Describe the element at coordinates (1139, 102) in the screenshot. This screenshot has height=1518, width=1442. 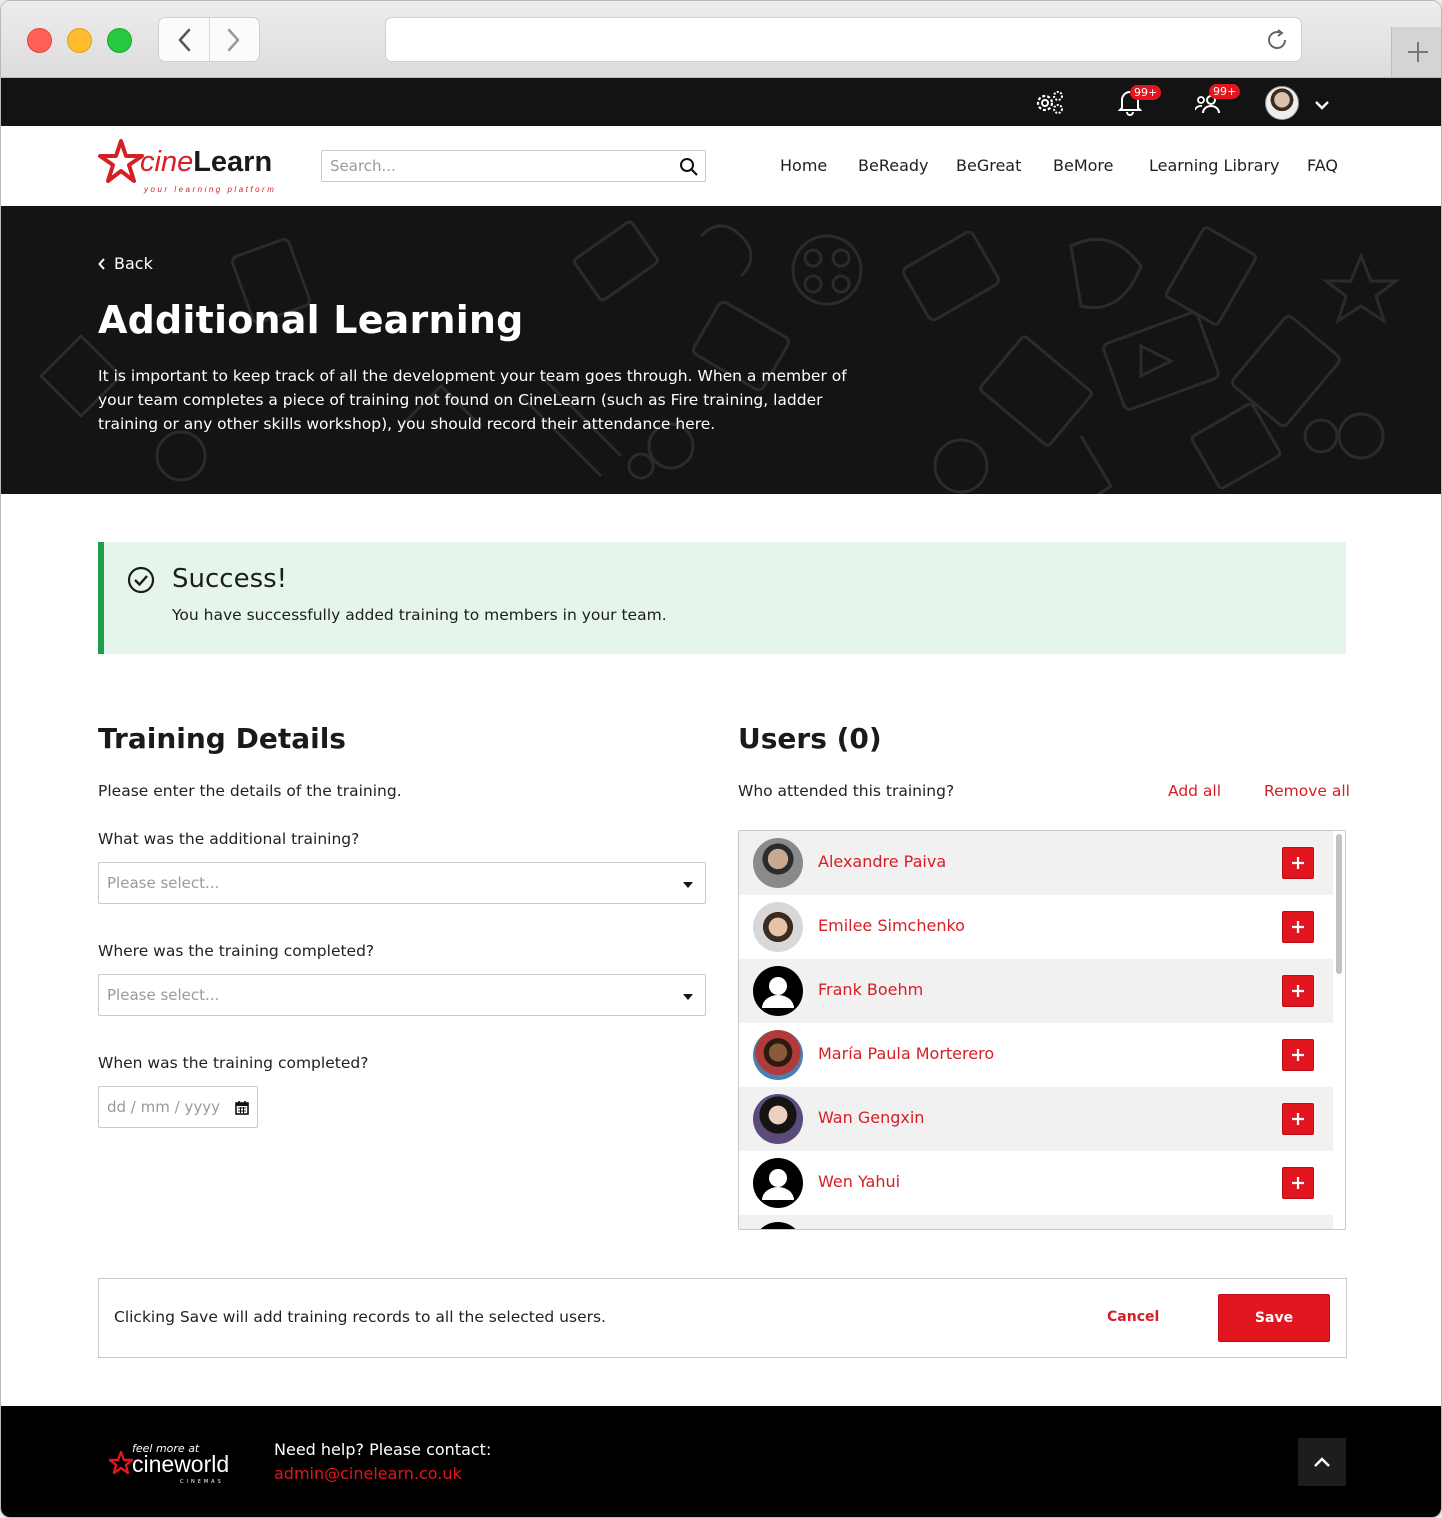
I see `notifications-button: 99+` at that location.